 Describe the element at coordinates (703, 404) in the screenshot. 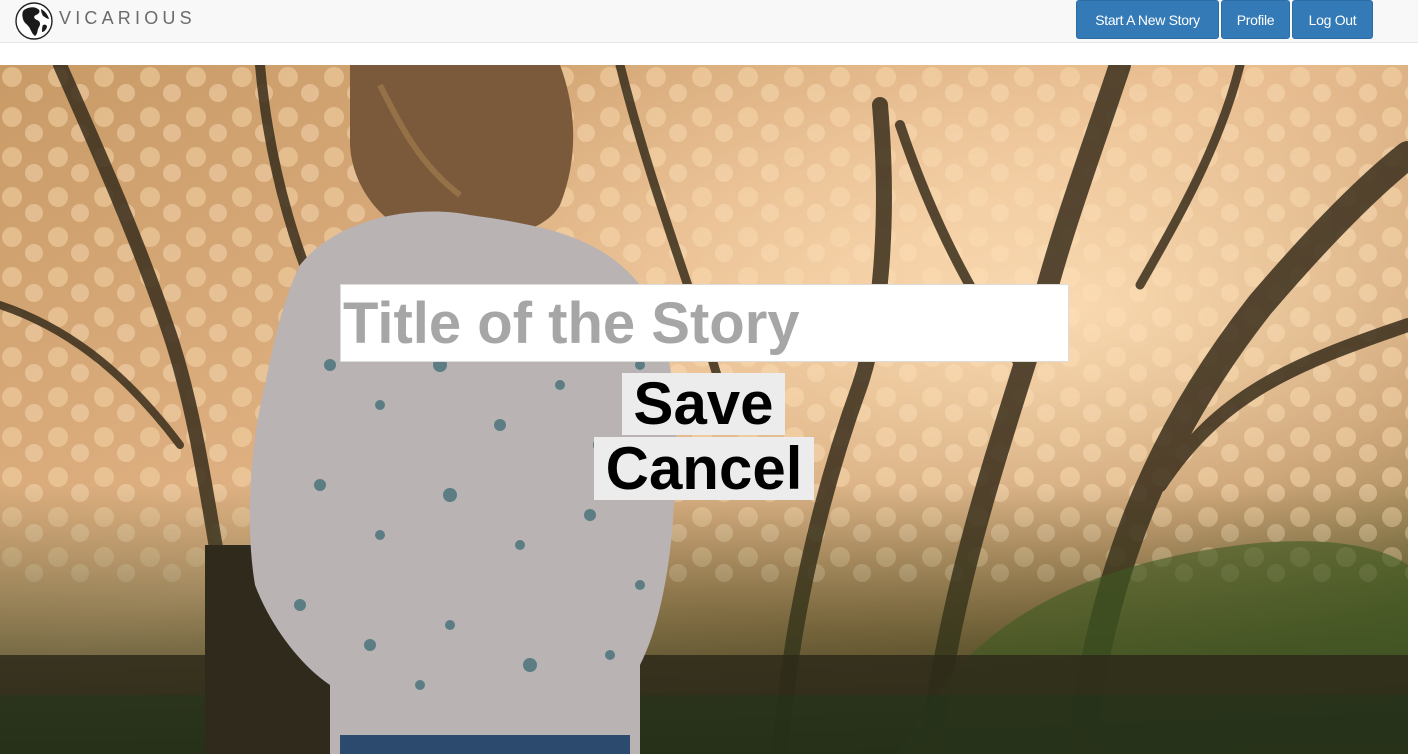

I see `save-button: Save` at that location.